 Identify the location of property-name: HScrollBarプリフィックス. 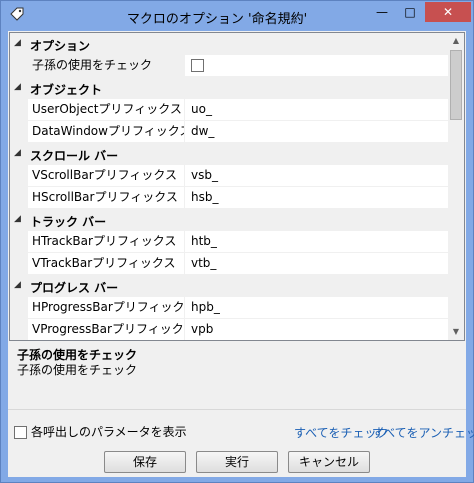
(106, 198).